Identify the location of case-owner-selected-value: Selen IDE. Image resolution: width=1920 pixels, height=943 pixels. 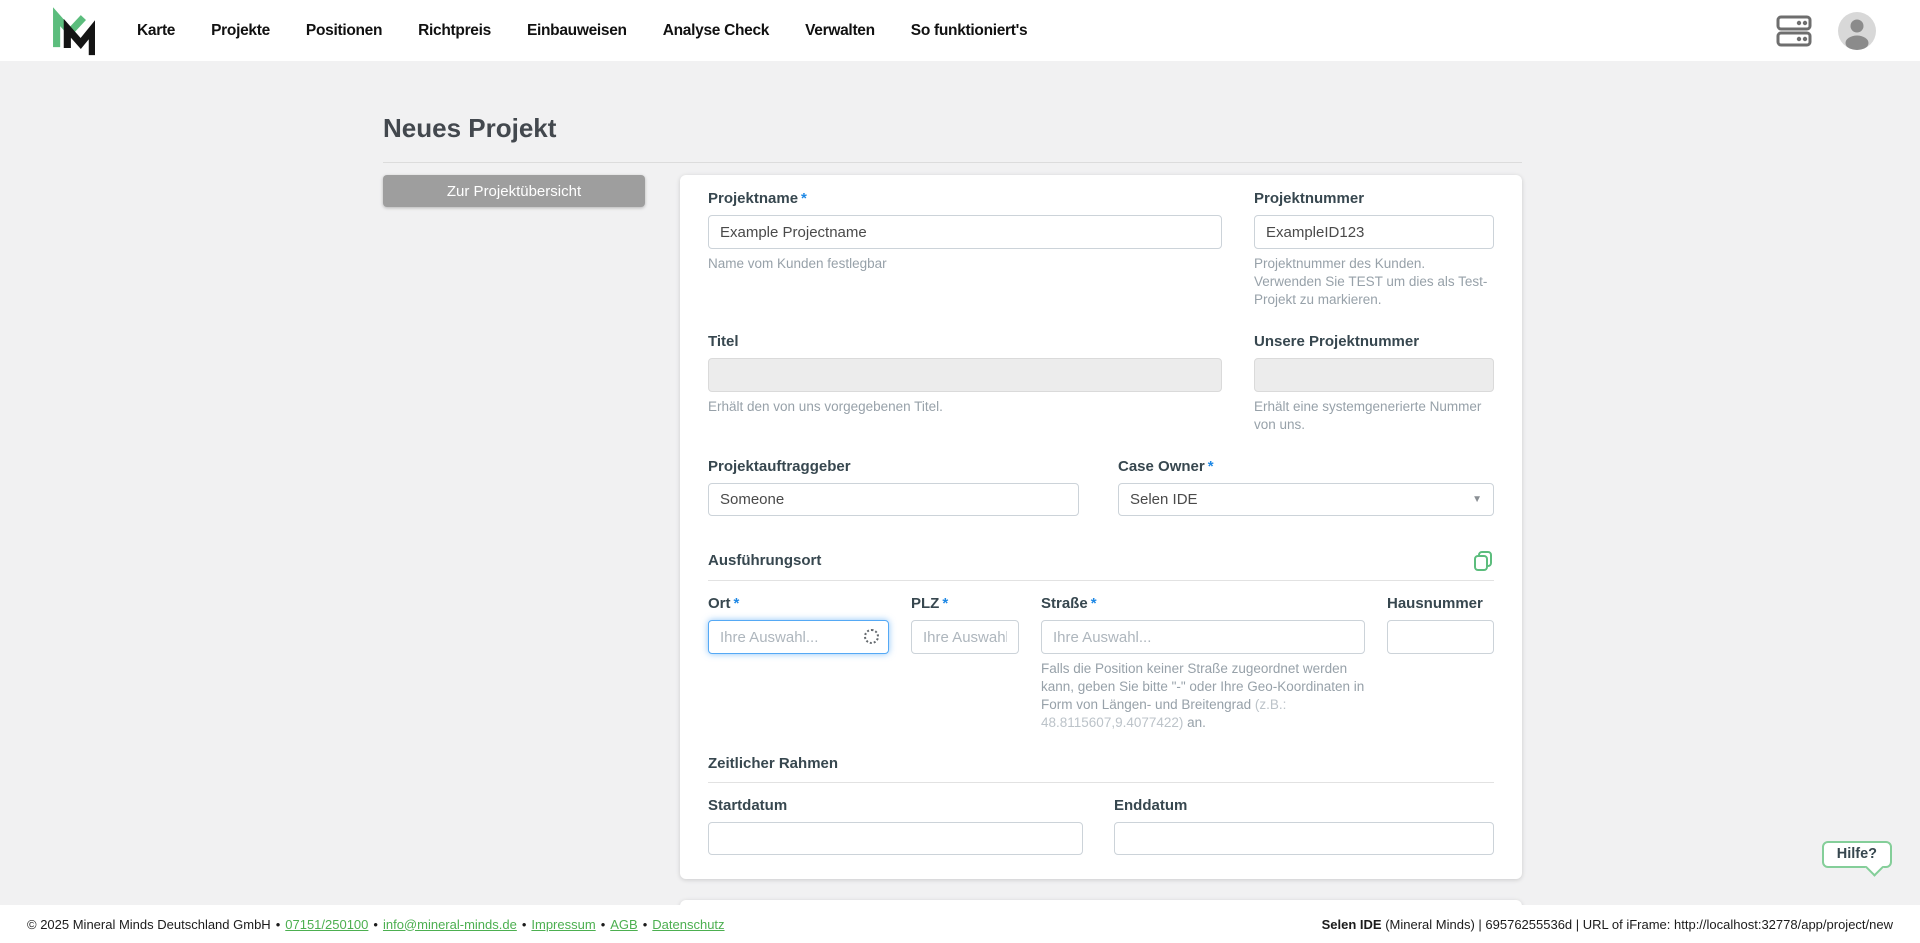
(1164, 499).